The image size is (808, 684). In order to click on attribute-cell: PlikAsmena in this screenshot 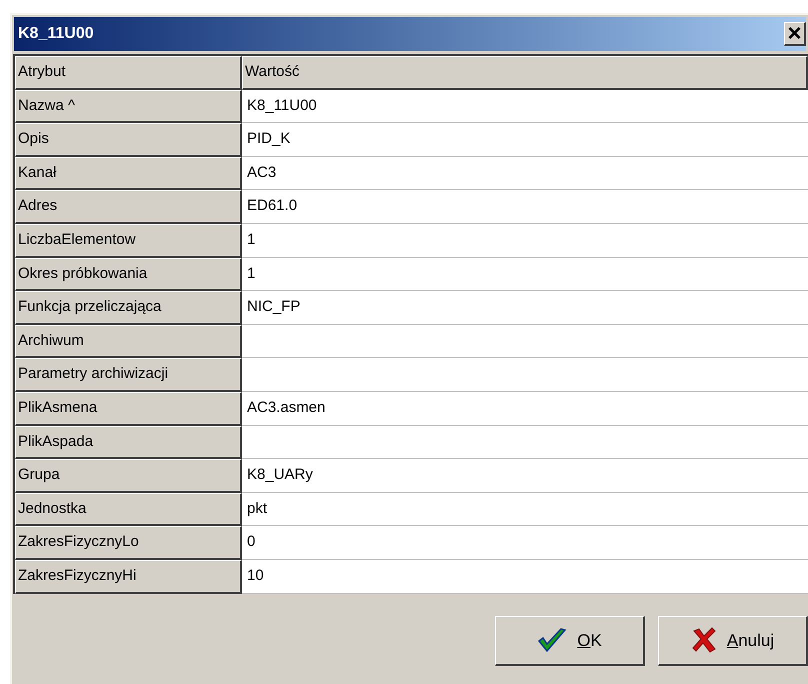, I will do `click(128, 409)`.